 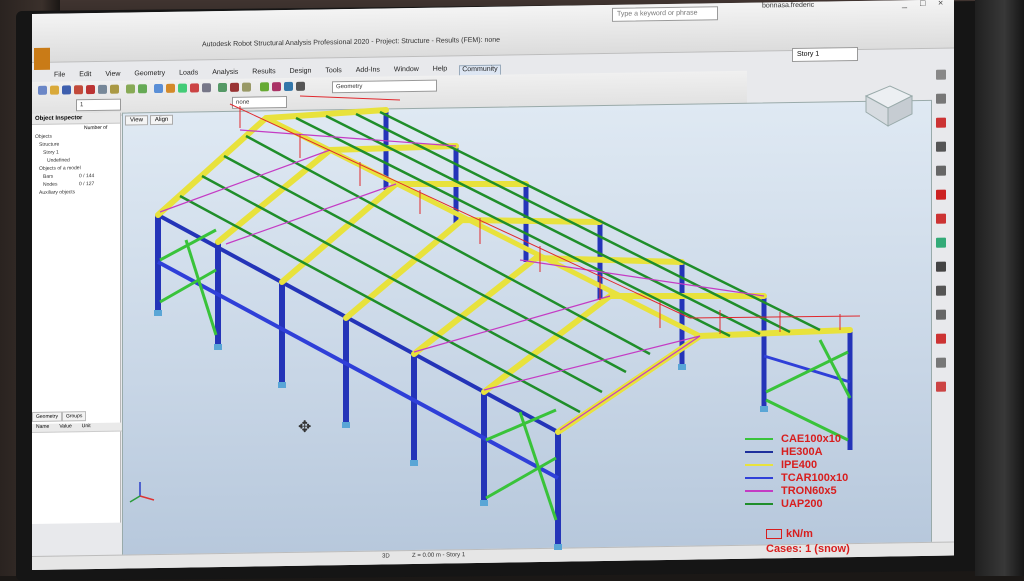 What do you see at coordinates (300, 86) in the screenshot?
I see `layout-icon` at bounding box center [300, 86].